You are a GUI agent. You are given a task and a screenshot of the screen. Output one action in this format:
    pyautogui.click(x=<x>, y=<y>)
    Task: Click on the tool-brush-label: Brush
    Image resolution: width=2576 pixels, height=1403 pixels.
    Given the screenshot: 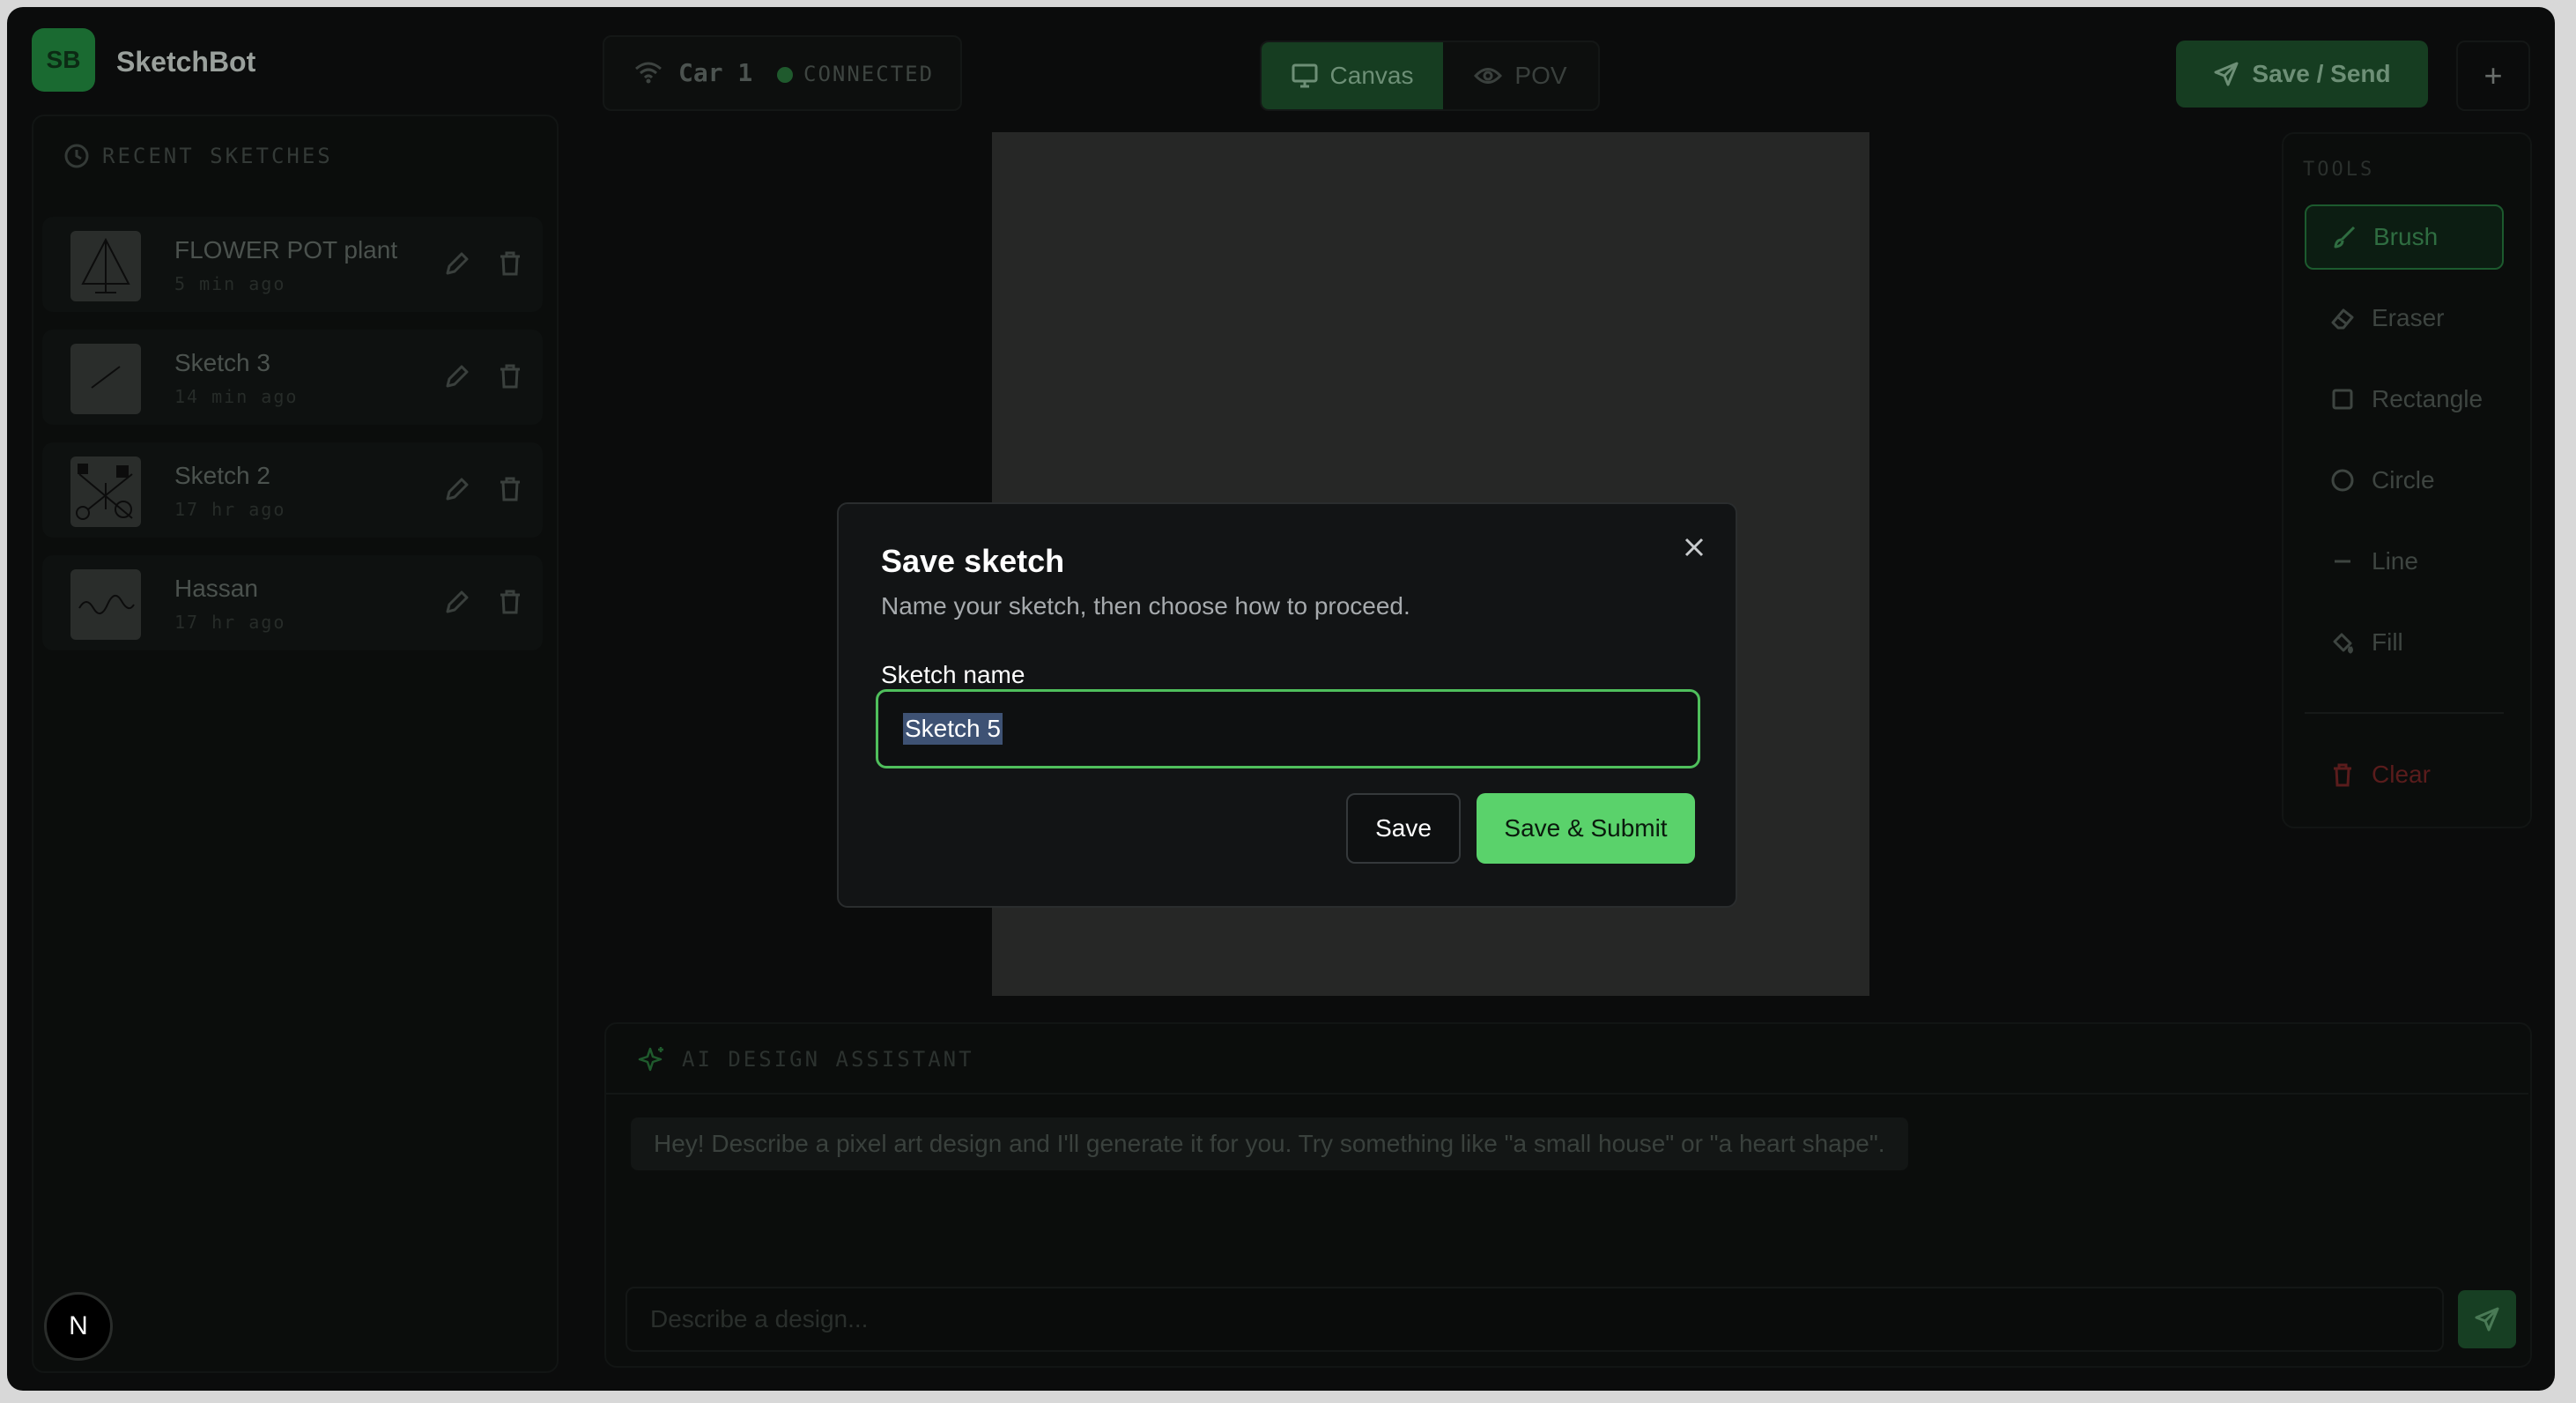 What is the action you would take?
    pyautogui.click(x=2406, y=236)
    